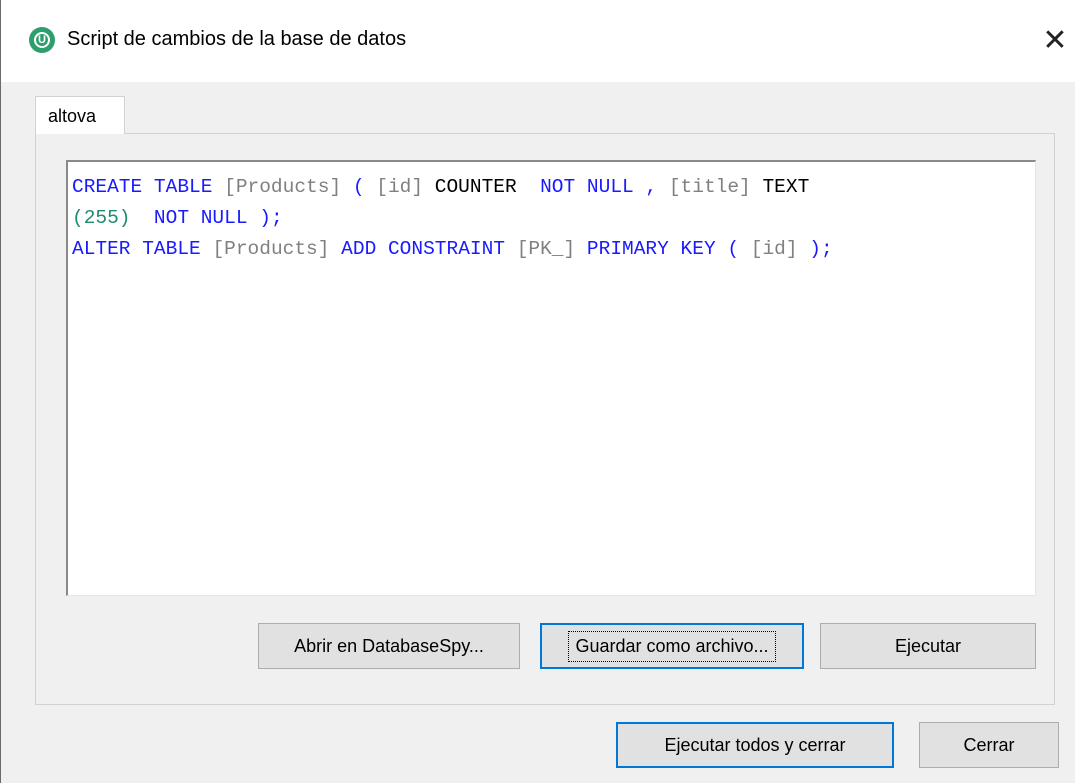 The image size is (1075, 783). What do you see at coordinates (546, 249) in the screenshot?
I see `code-token: [PK_]` at bounding box center [546, 249].